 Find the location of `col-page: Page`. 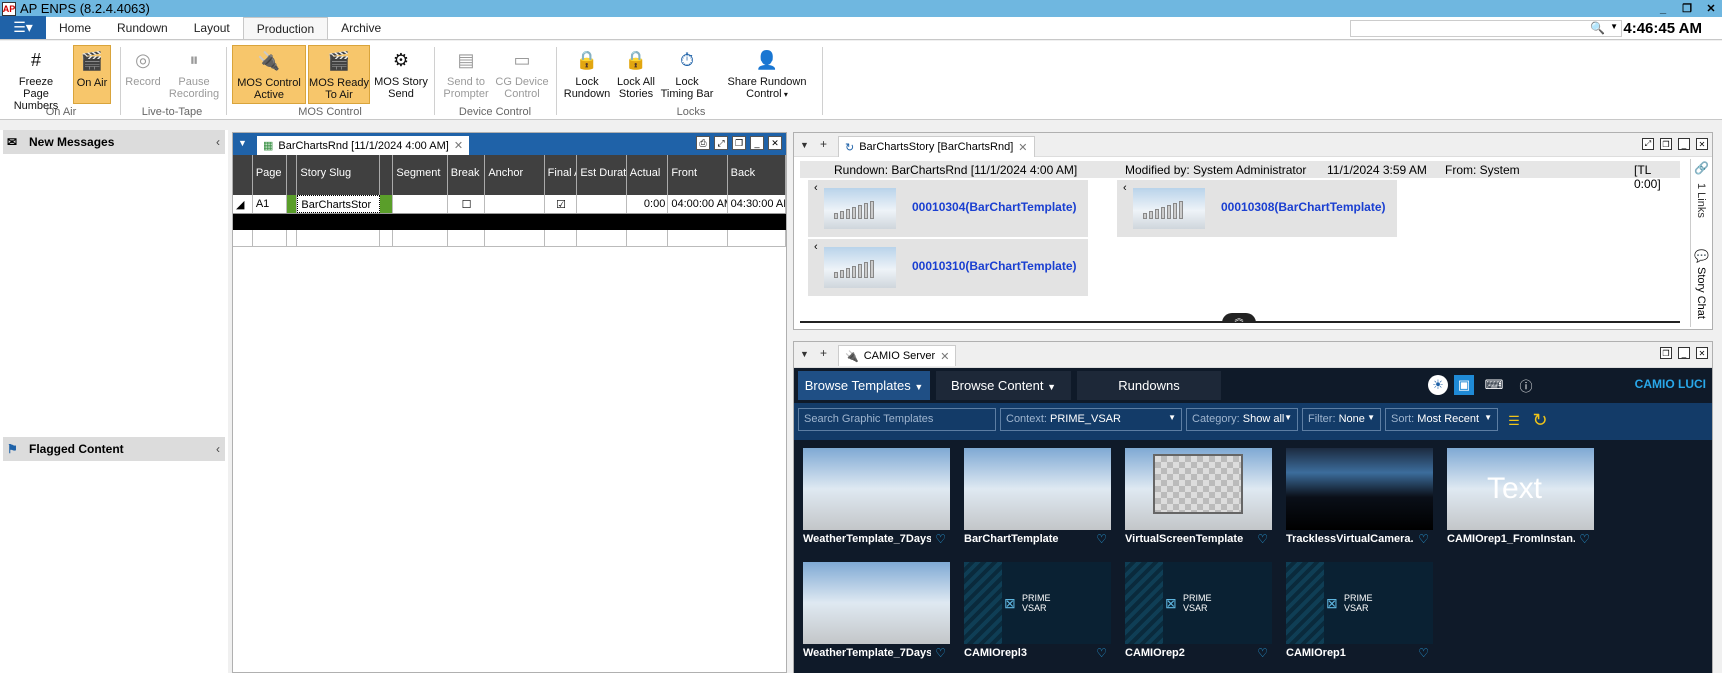

col-page: Page is located at coordinates (270, 175).